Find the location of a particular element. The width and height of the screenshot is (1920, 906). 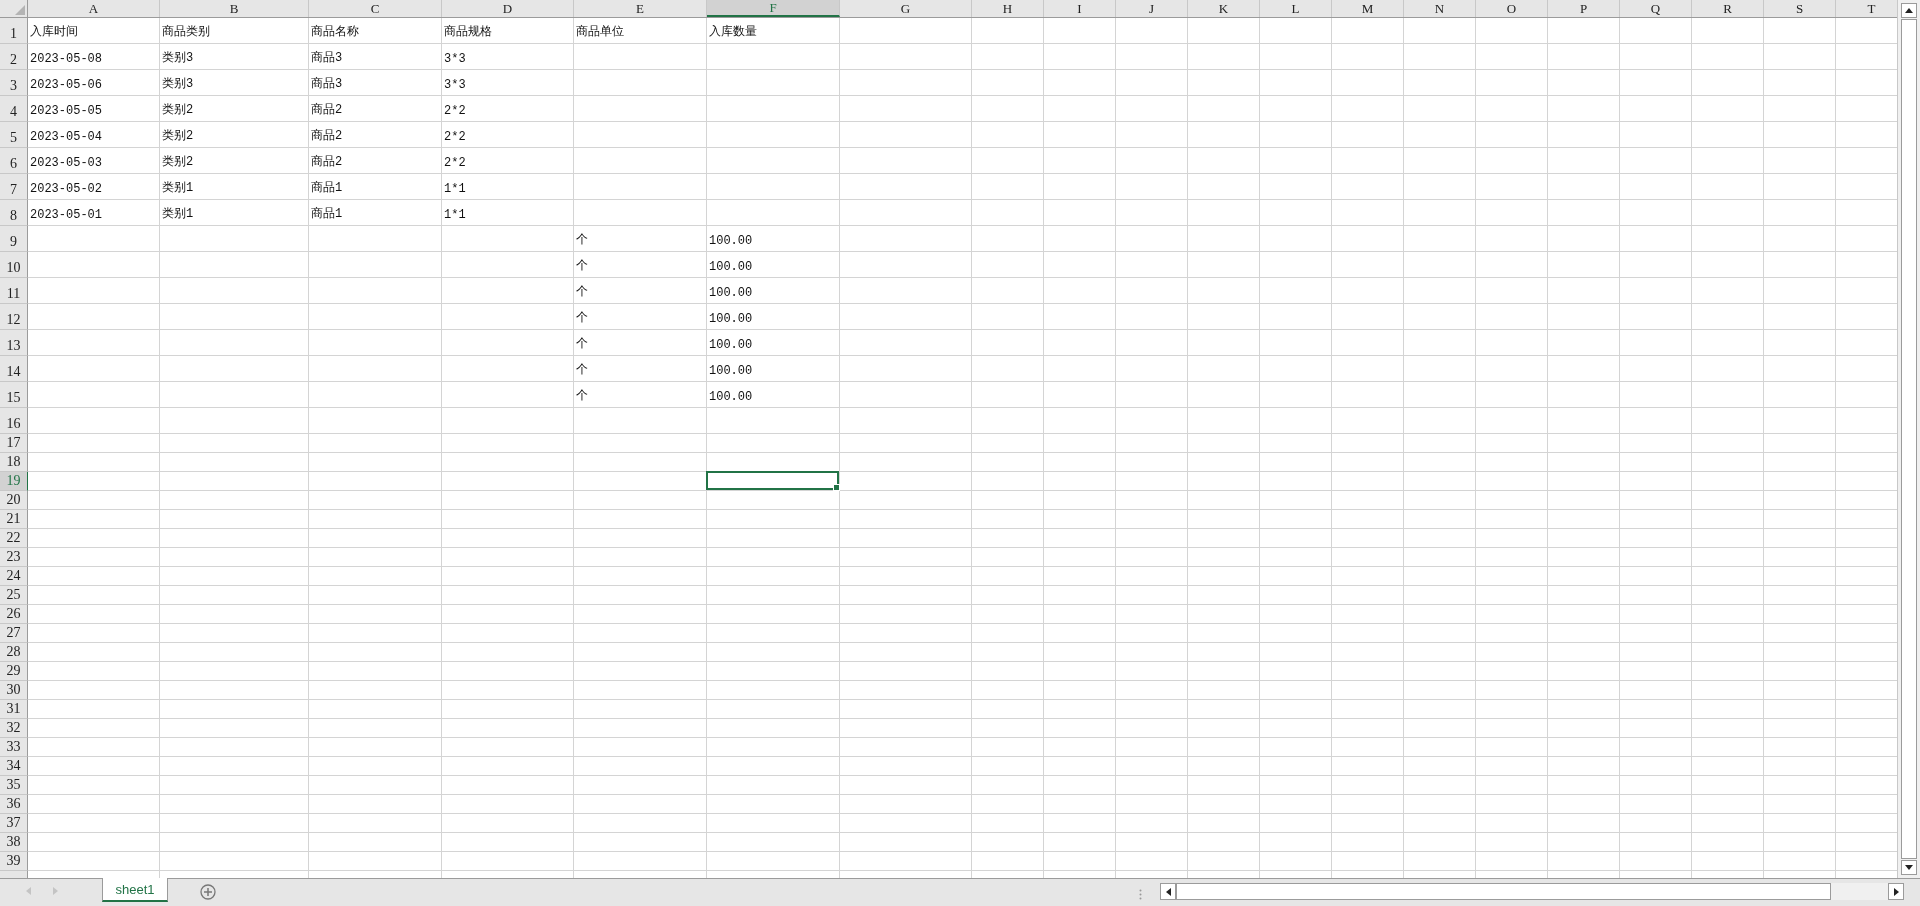

row-header: 37 is located at coordinates (14, 823).